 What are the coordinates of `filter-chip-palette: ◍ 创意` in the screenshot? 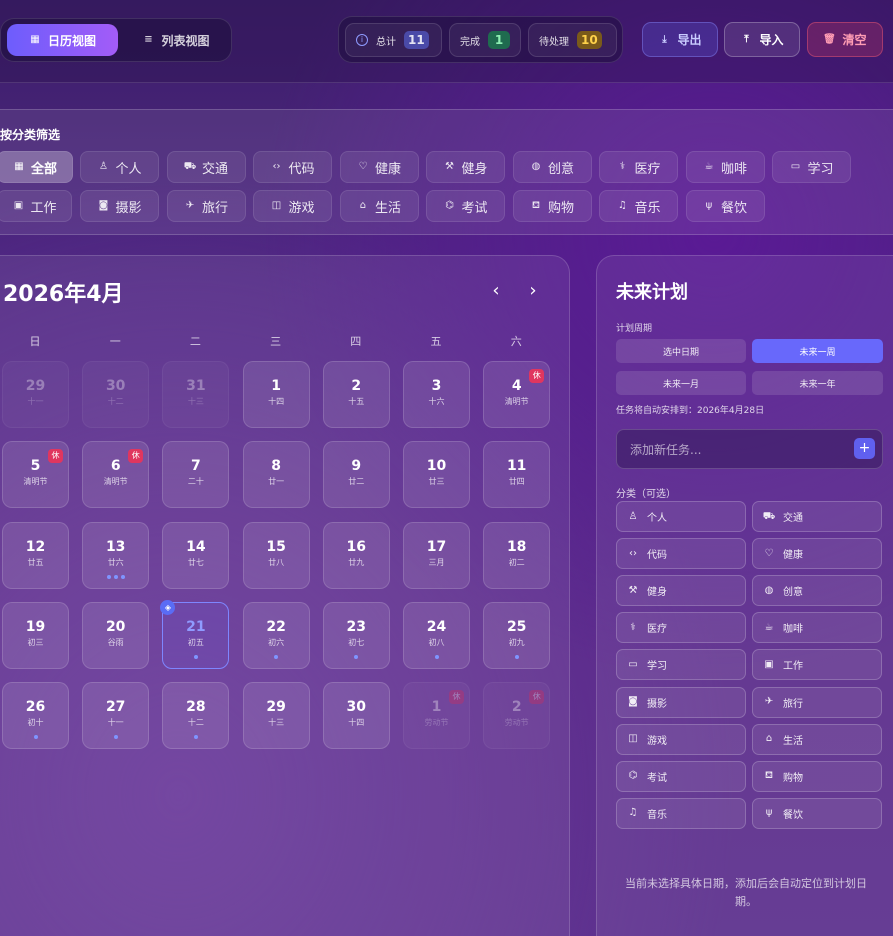 It's located at (552, 167).